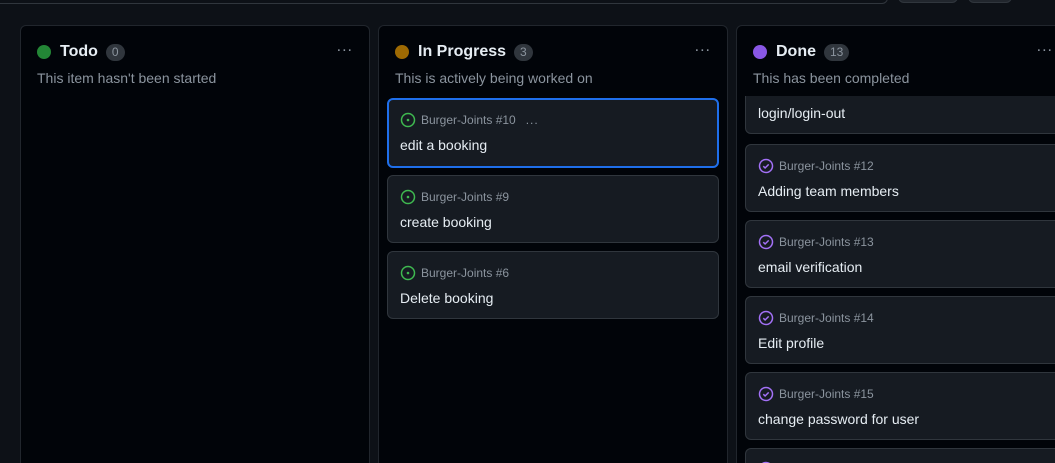 The image size is (1055, 463). Describe the element at coordinates (826, 166) in the screenshot. I see `issue-ref: Burger-Joints #12` at that location.